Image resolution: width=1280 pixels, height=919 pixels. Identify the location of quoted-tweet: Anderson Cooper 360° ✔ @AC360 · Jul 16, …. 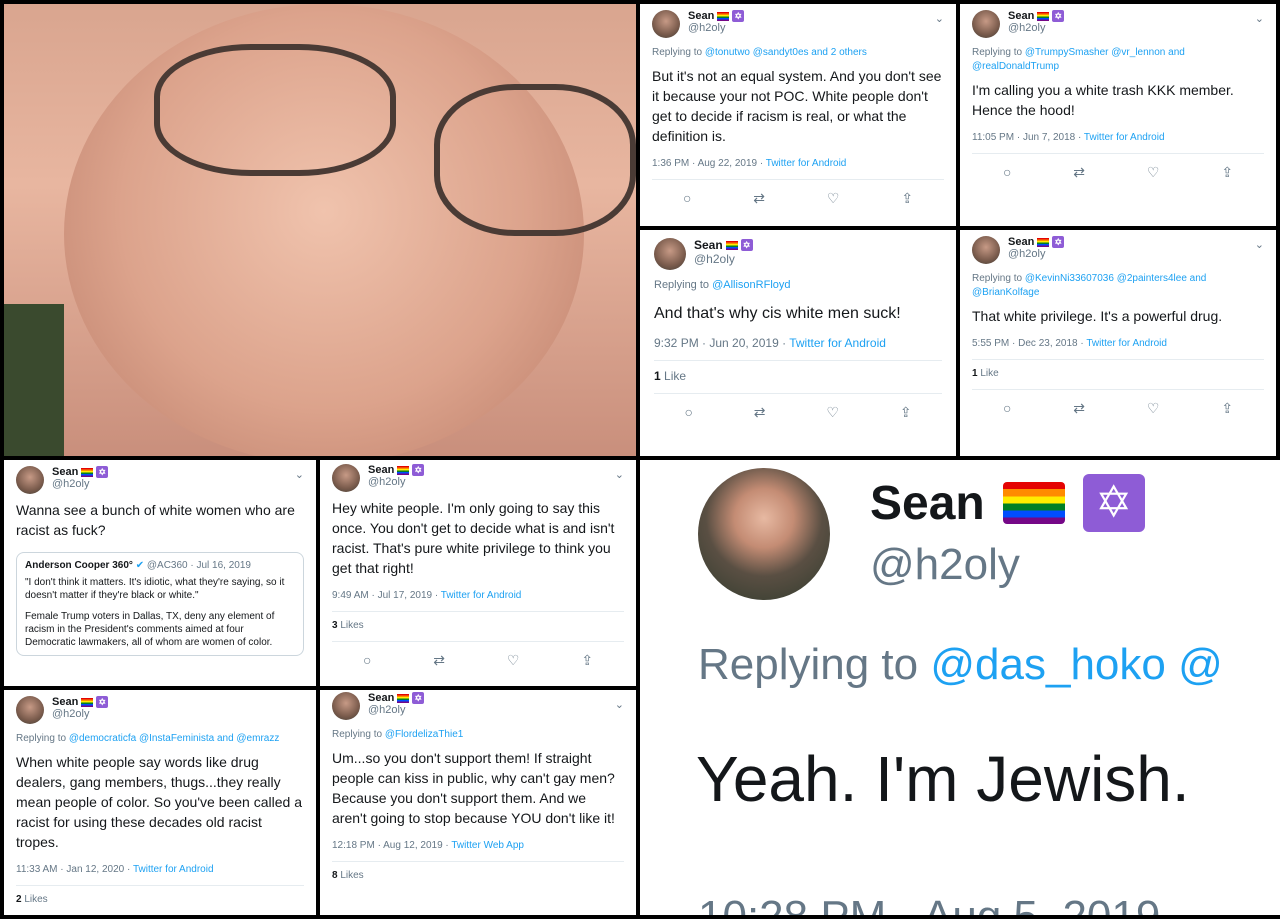
(160, 604).